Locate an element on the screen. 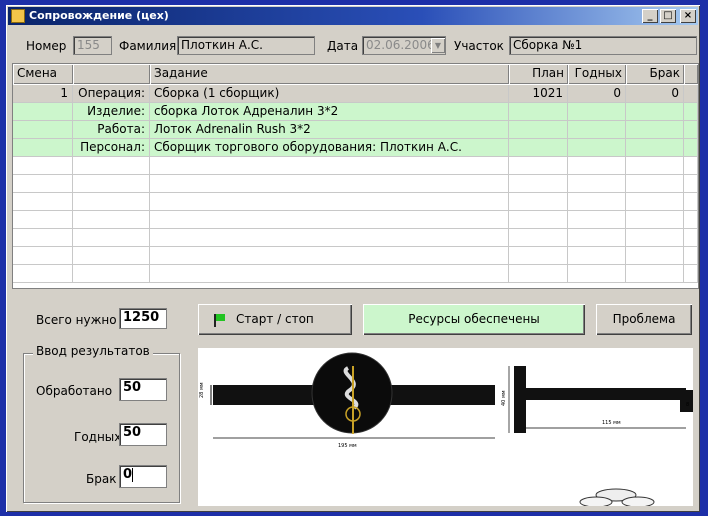 The height and width of the screenshot is (516, 708). start-stop-label: Старт / стоп is located at coordinates (275, 319).